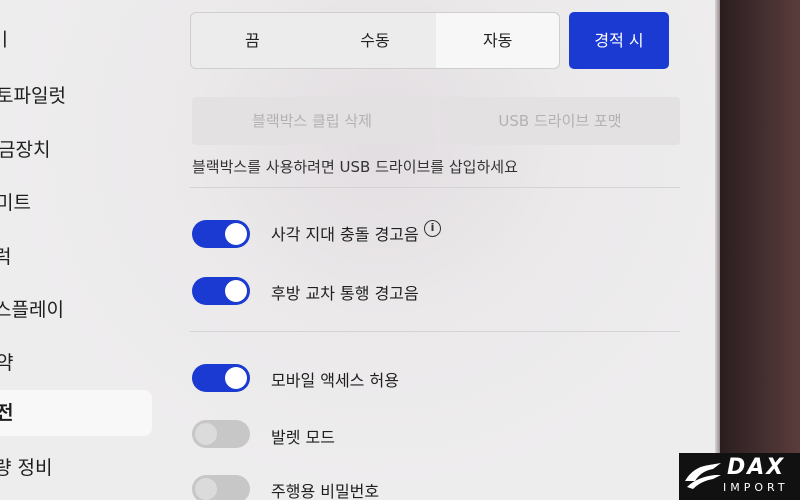  Describe the element at coordinates (345, 293) in the screenshot. I see `rear-cross-traffic-chime-label: 후방 교차 통행 경고음` at that location.